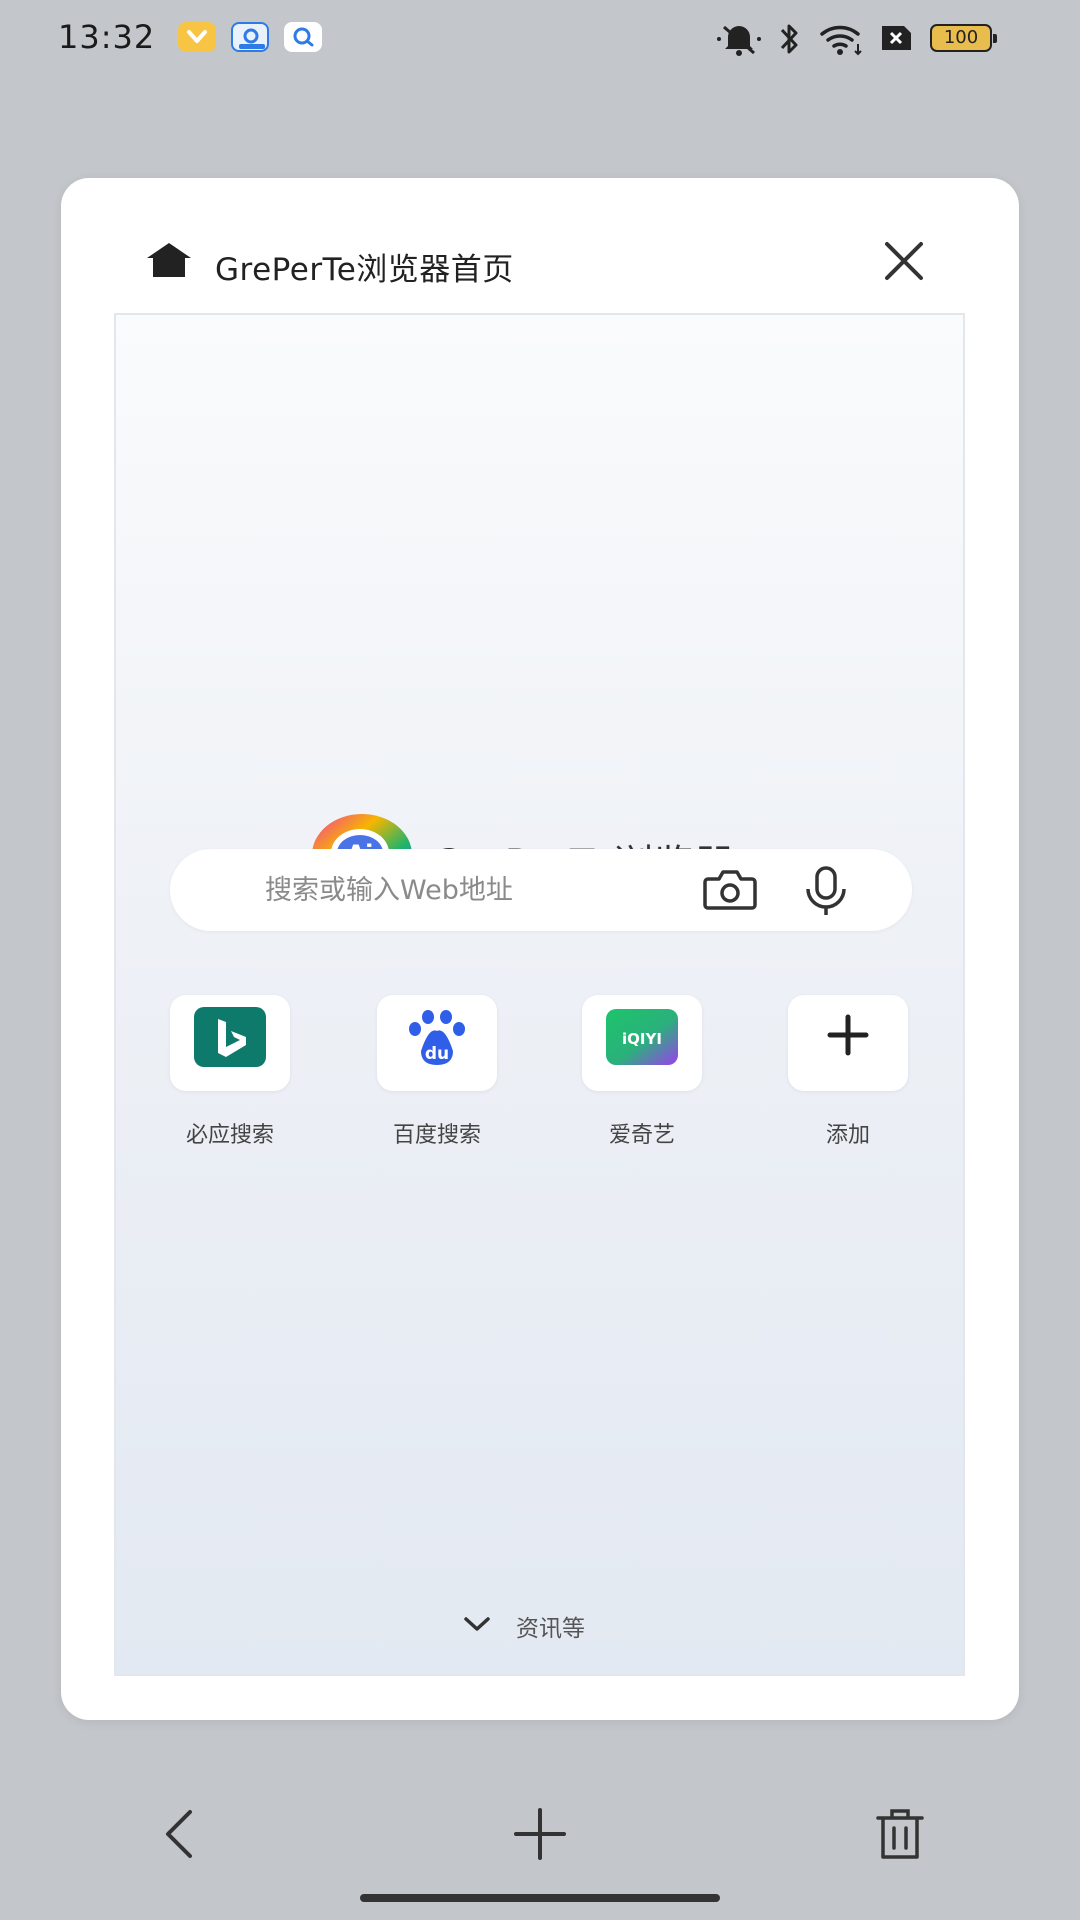 The height and width of the screenshot is (1920, 1080). What do you see at coordinates (437, 1054) in the screenshot?
I see `baidu-icon-text: du` at bounding box center [437, 1054].